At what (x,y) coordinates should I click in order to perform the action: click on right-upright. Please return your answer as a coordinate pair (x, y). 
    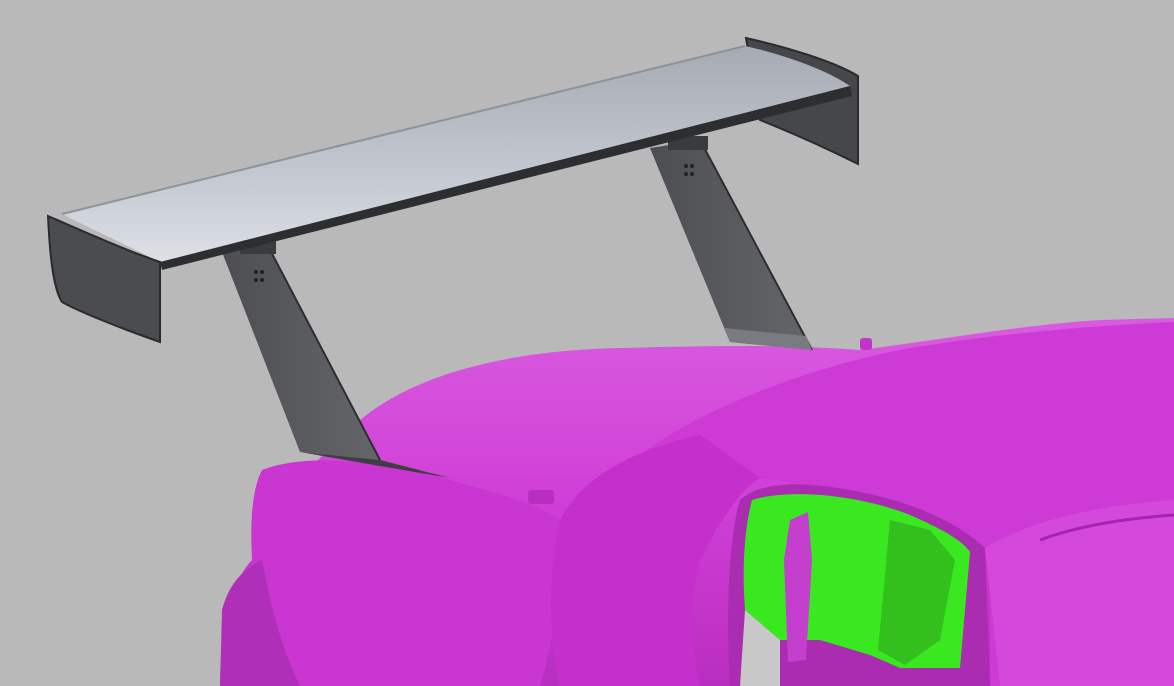
    Looking at the image, I should click on (731, 245).